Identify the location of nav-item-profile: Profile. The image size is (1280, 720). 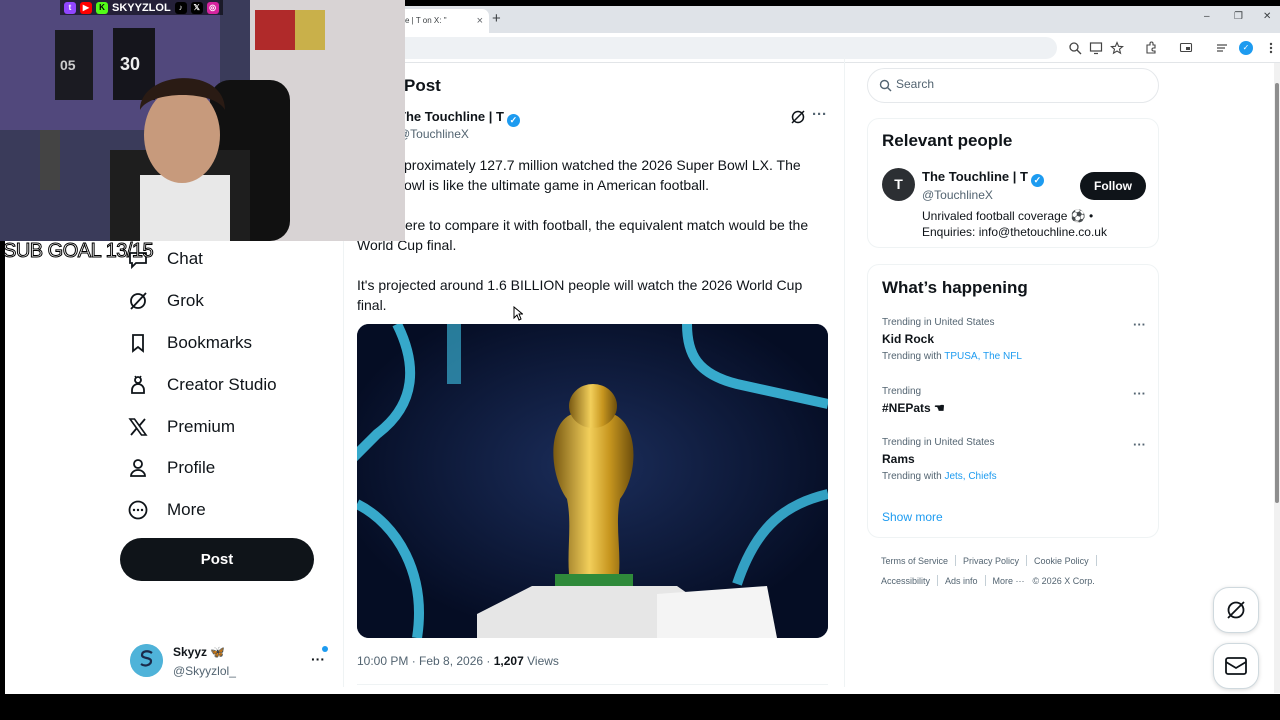
(171, 468).